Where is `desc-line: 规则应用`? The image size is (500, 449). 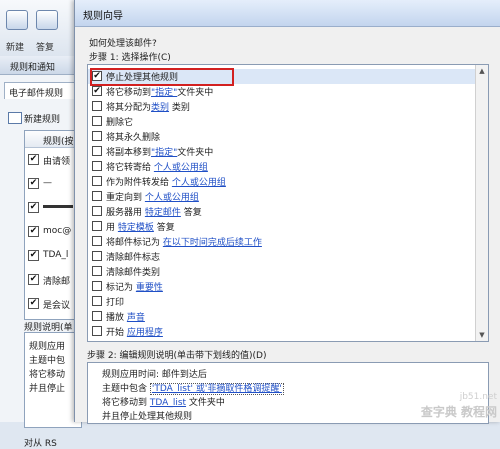 desc-line: 规则应用 is located at coordinates (47, 347).